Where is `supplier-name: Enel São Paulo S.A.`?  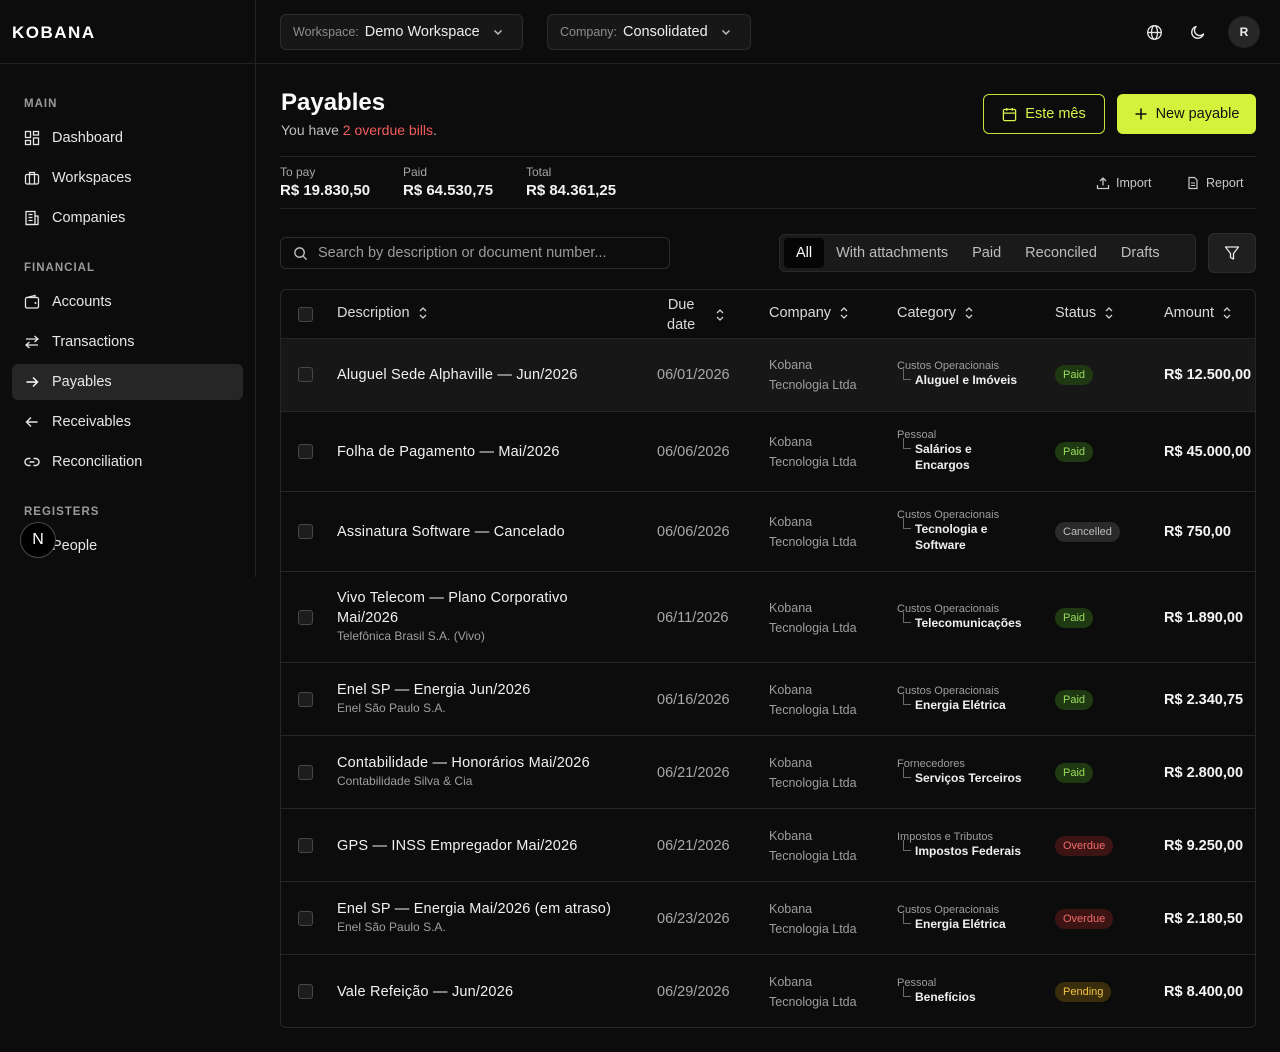
supplier-name: Enel São Paulo S.A. is located at coordinates (391, 927).